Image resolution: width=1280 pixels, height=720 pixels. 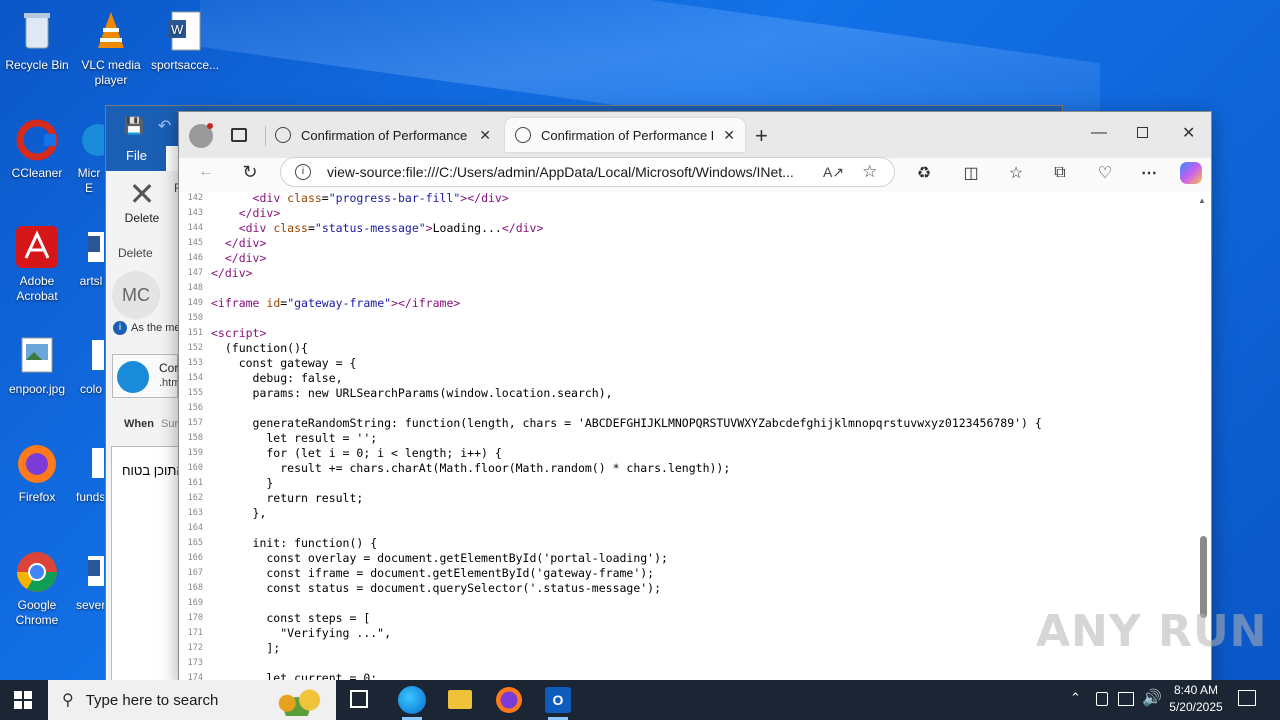 What do you see at coordinates (1142, 132) in the screenshot?
I see `maximize-icon` at bounding box center [1142, 132].